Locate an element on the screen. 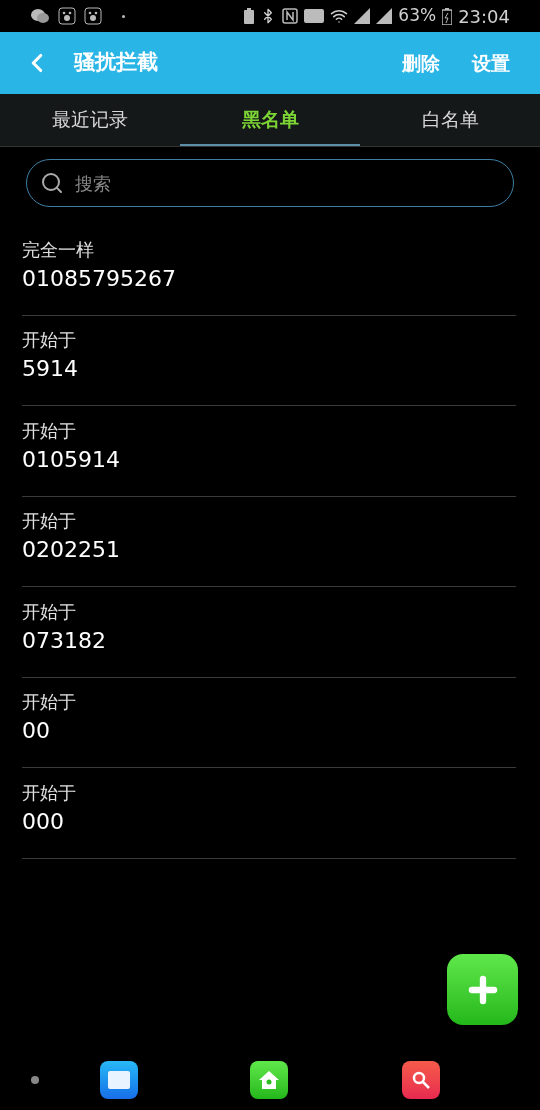 The width and height of the screenshot is (540, 1110). search-icon is located at coordinates (52, 183).